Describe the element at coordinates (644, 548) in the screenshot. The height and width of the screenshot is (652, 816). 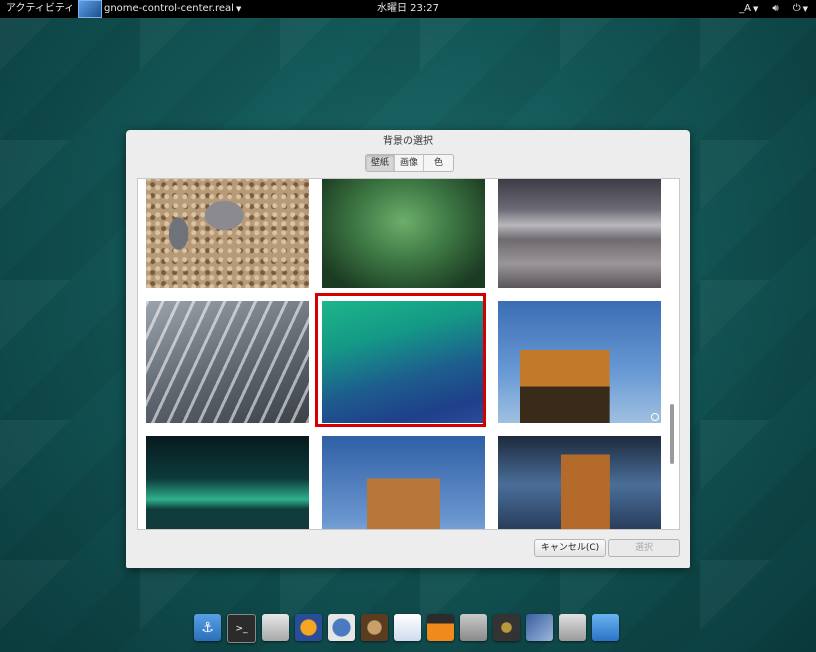
I see `select-button: 選択` at that location.